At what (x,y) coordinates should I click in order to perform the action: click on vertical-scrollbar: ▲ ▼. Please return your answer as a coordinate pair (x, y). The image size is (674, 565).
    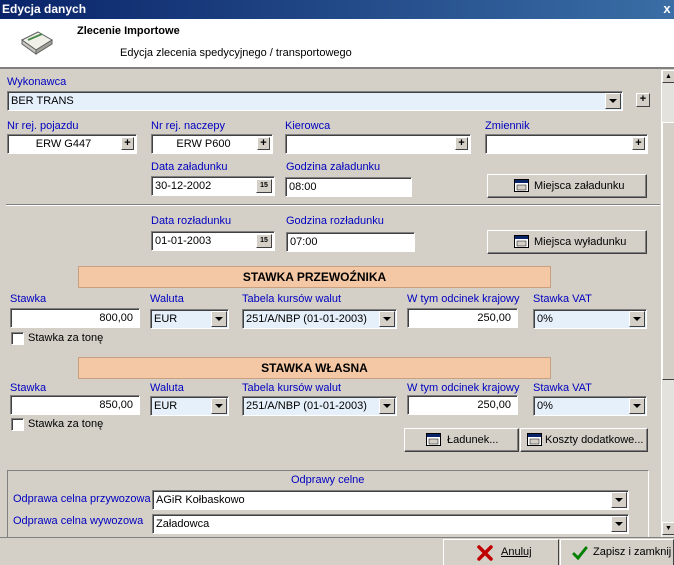
    Looking at the image, I should click on (667, 303).